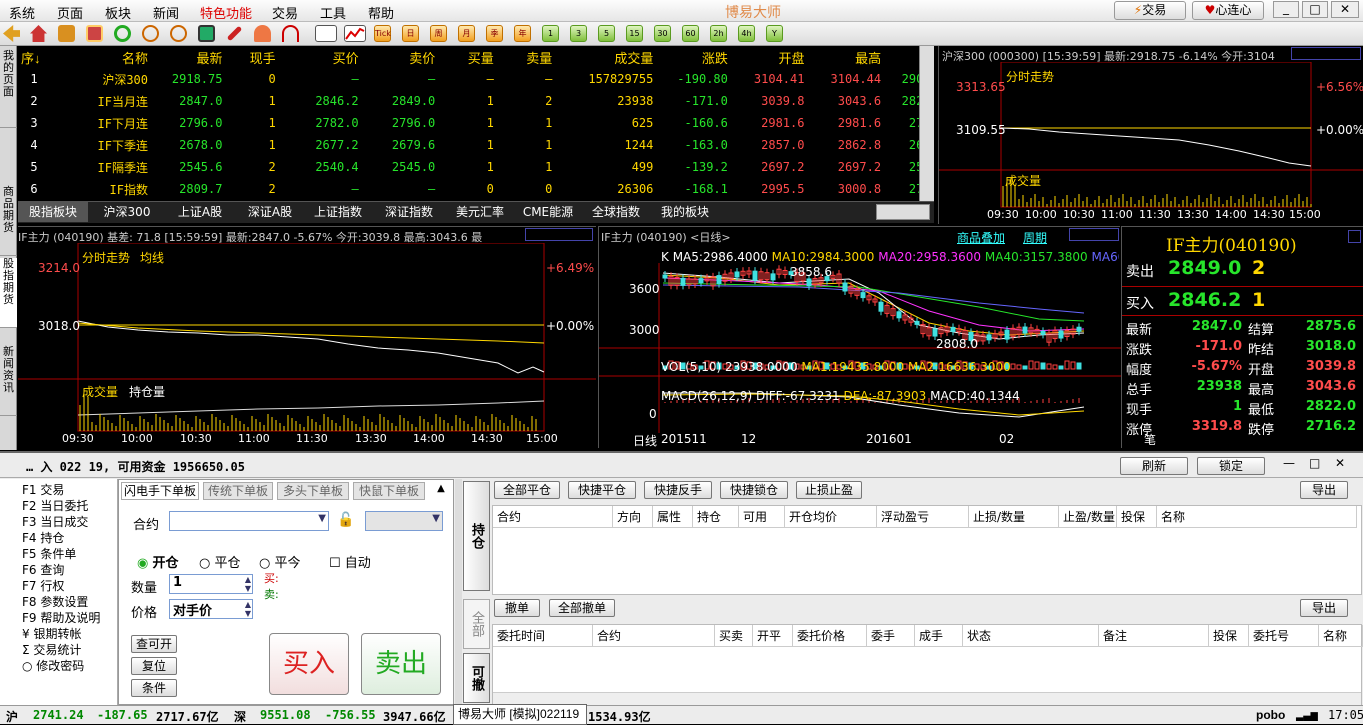 The height and width of the screenshot is (725, 1363). Describe the element at coordinates (220, 561) in the screenshot. I see `radio-close: ○ 平仓` at that location.